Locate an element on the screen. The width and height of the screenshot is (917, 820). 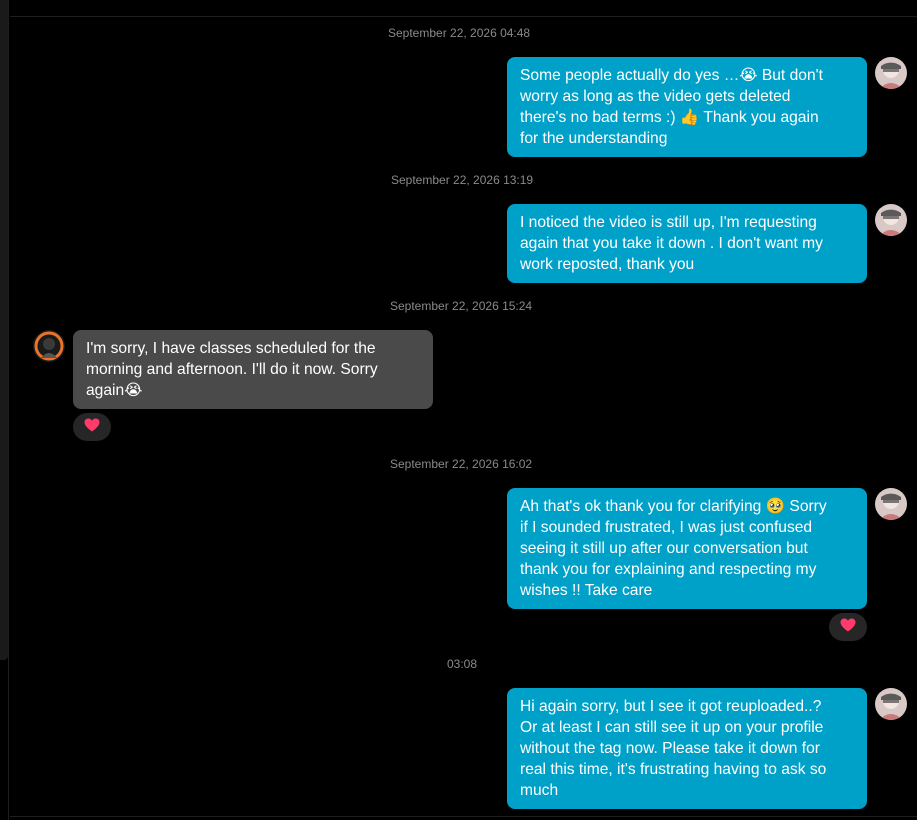
message-line: much is located at coordinates (539, 790).